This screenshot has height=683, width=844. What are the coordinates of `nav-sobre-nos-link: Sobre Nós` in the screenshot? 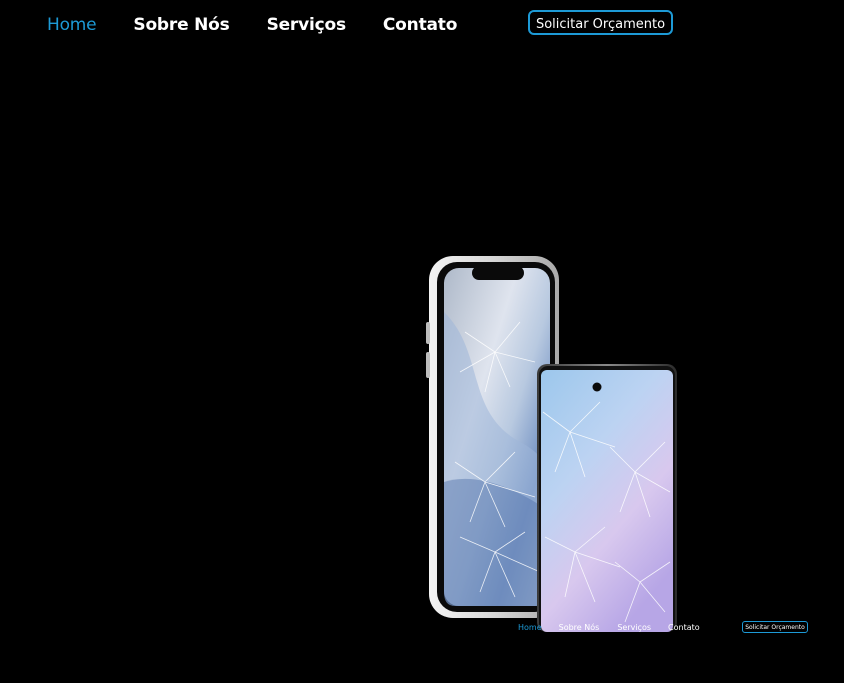 It's located at (181, 25).